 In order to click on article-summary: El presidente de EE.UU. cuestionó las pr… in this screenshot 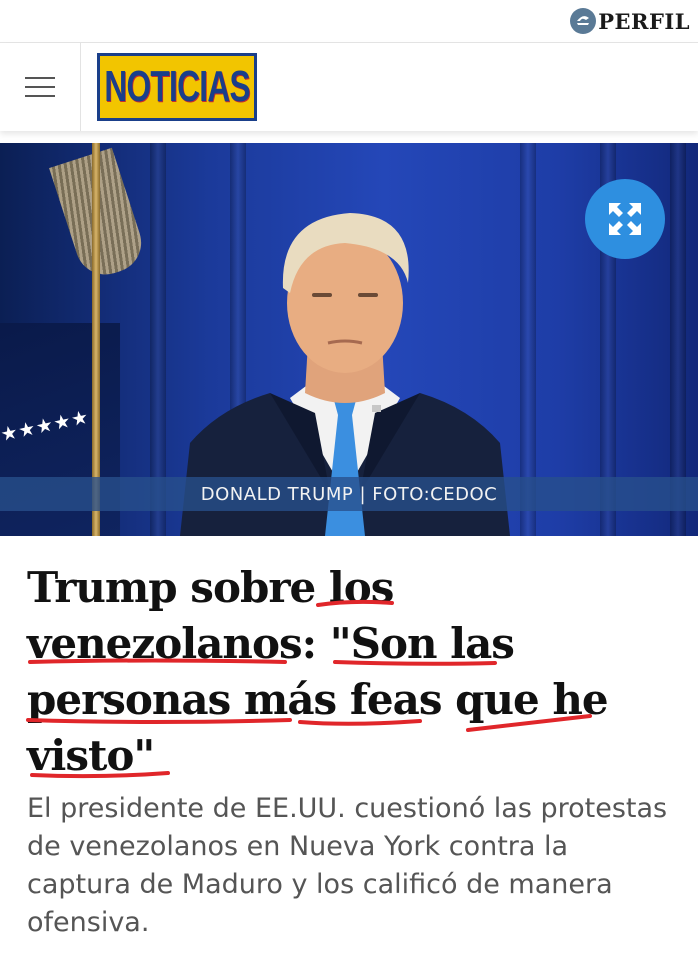, I will do `click(347, 865)`.